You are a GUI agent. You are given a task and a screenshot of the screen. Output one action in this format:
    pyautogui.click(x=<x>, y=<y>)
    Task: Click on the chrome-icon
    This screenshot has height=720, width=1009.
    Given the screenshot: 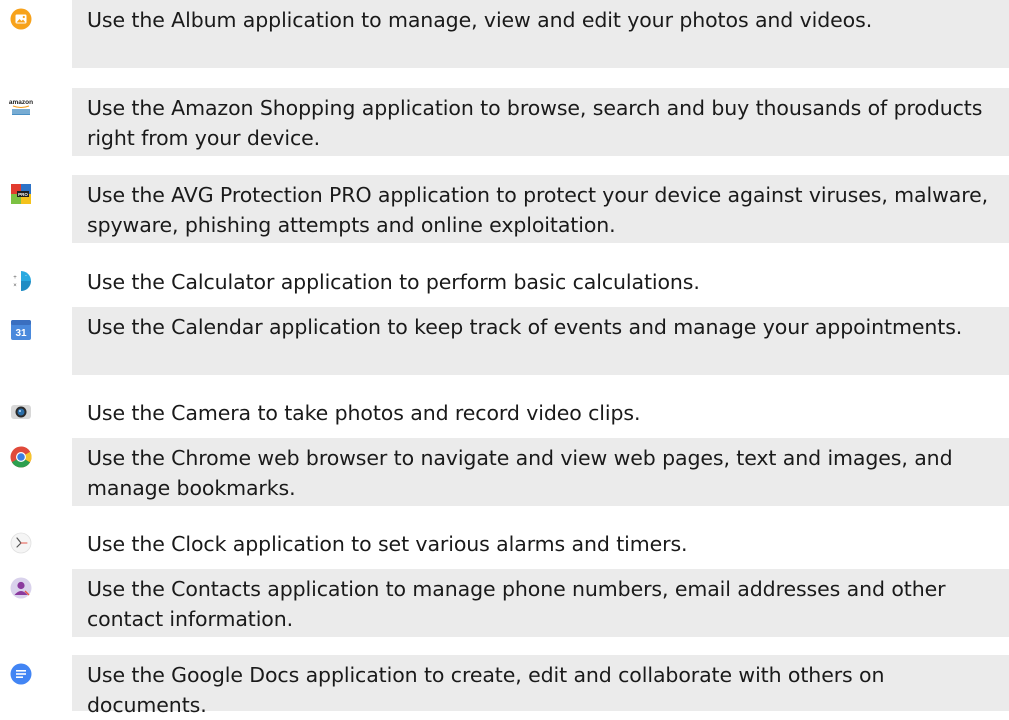 What is the action you would take?
    pyautogui.click(x=21, y=457)
    